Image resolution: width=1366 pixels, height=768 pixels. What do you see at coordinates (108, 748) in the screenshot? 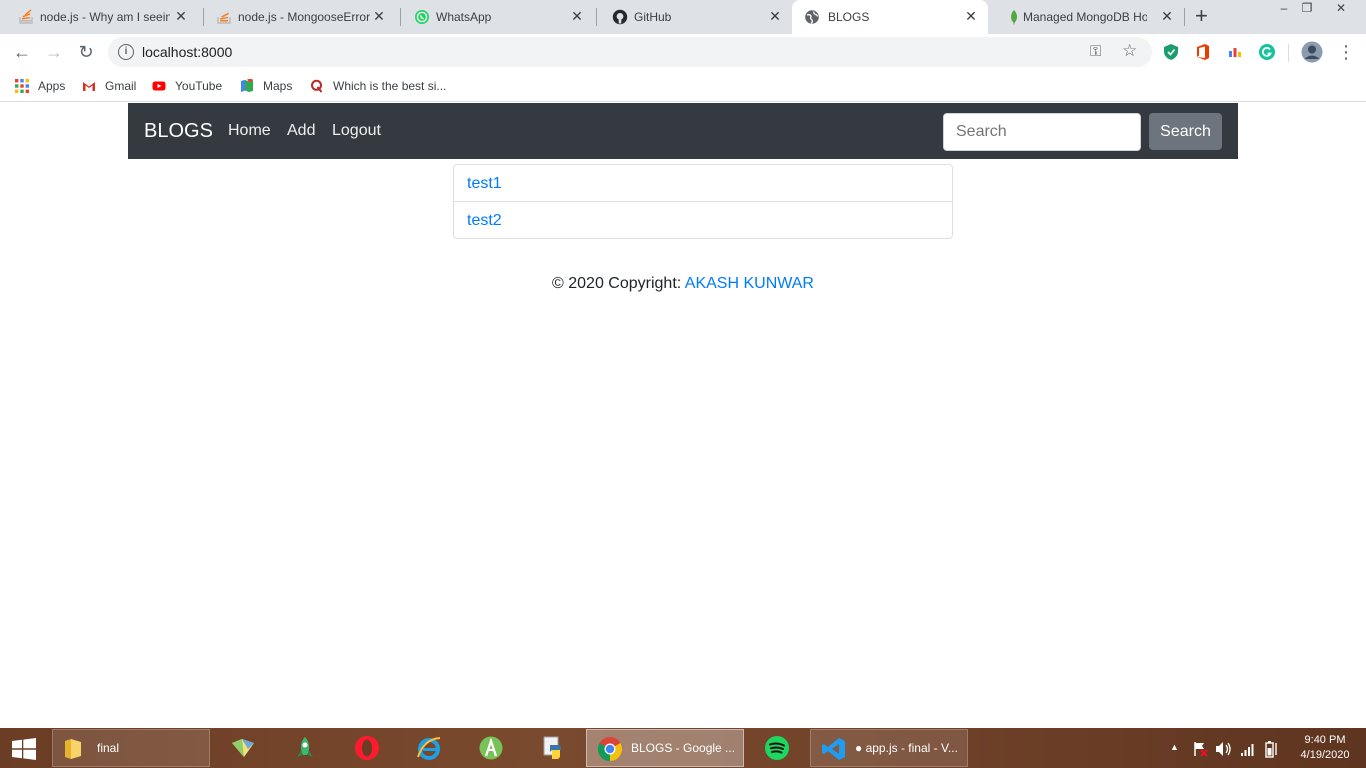
I see `taskbar-label: final` at bounding box center [108, 748].